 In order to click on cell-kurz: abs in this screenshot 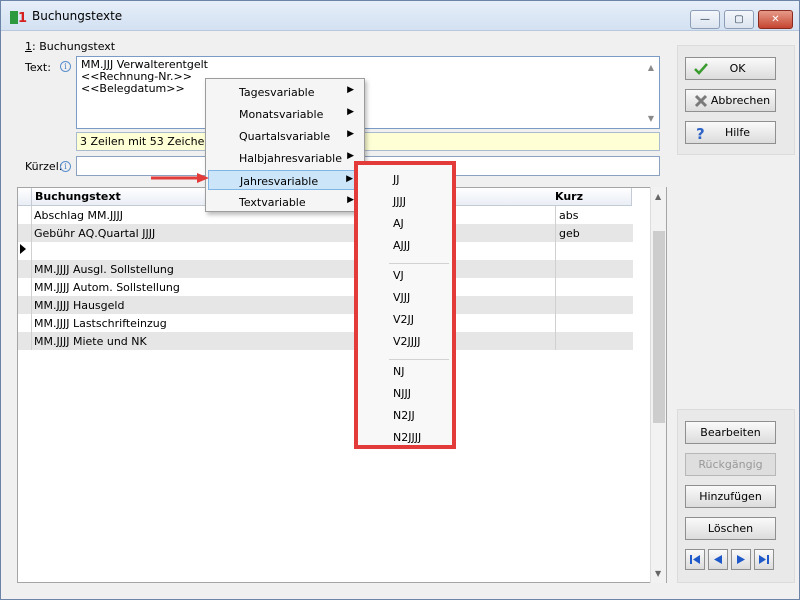, I will do `click(594, 215)`.